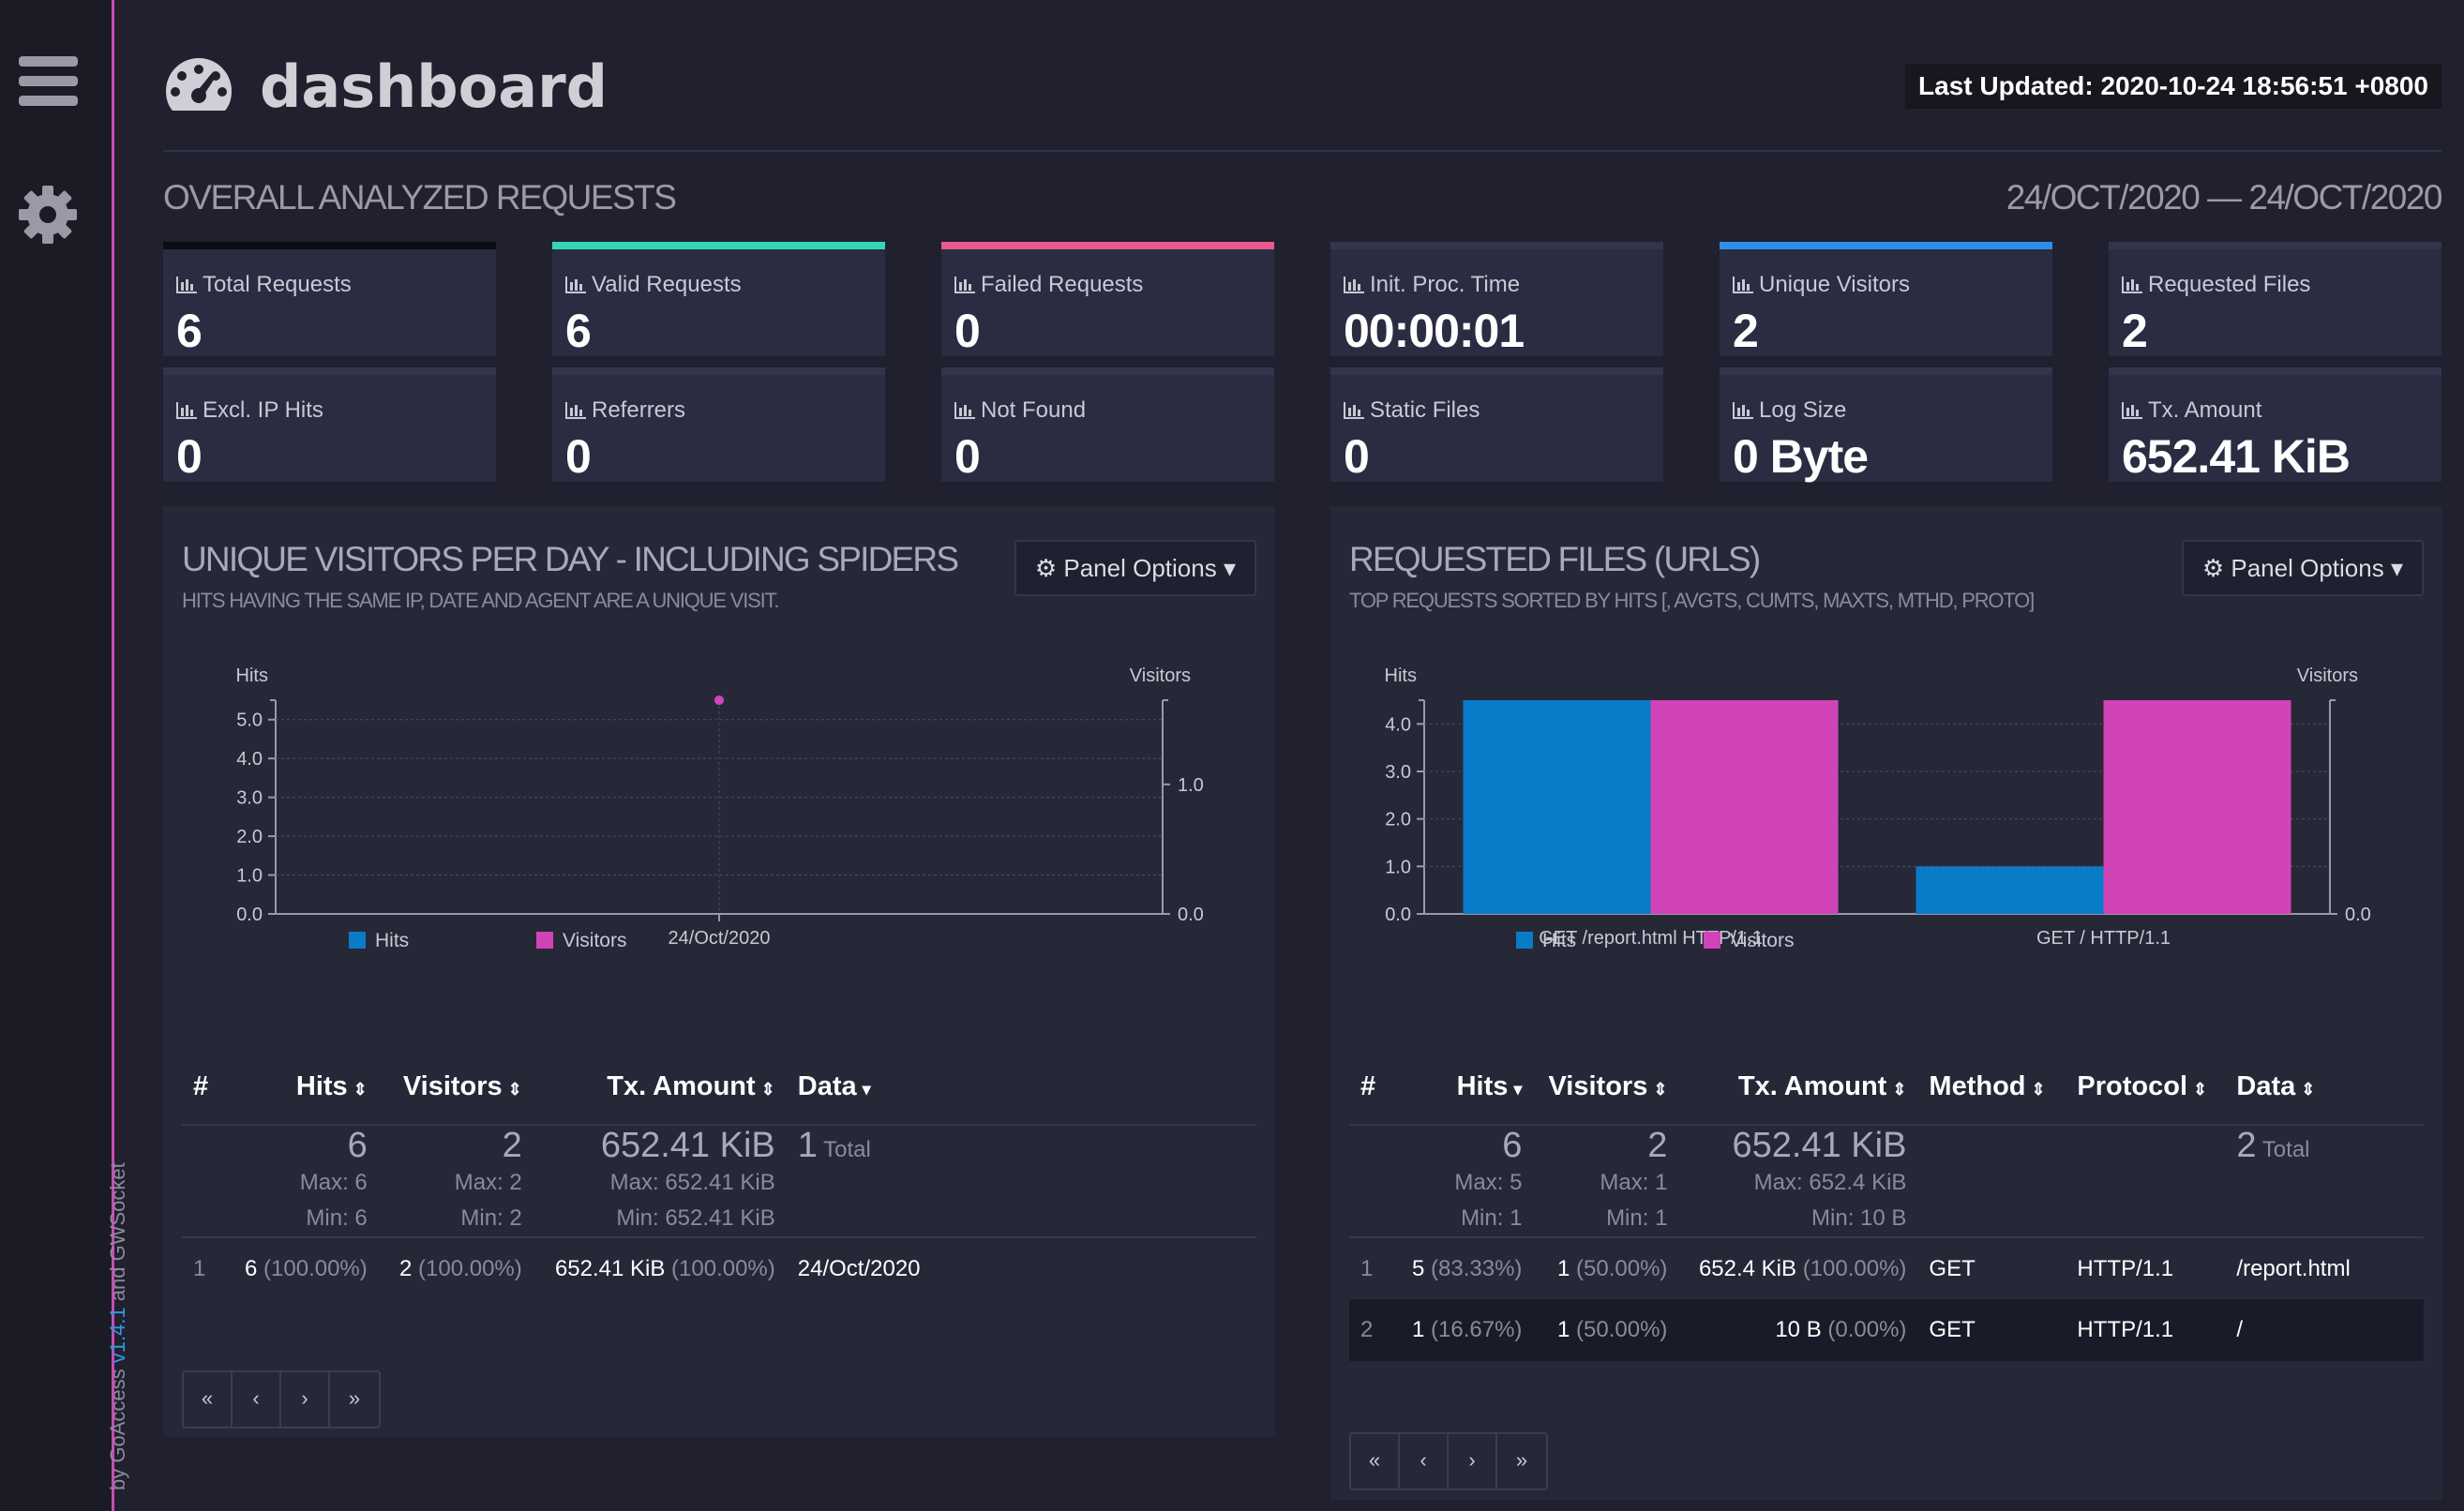 Image resolution: width=2464 pixels, height=1511 pixels. What do you see at coordinates (64, 755) in the screenshot?
I see `sidebar: by GoAccess v1.4.1 and GWSocket` at bounding box center [64, 755].